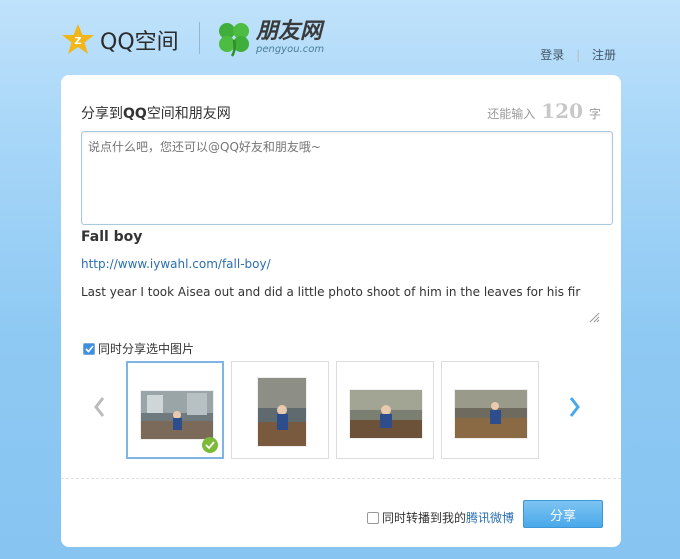 Image resolution: width=680 pixels, height=559 pixels. Describe the element at coordinates (341, 478) in the screenshot. I see `section-divider` at that location.